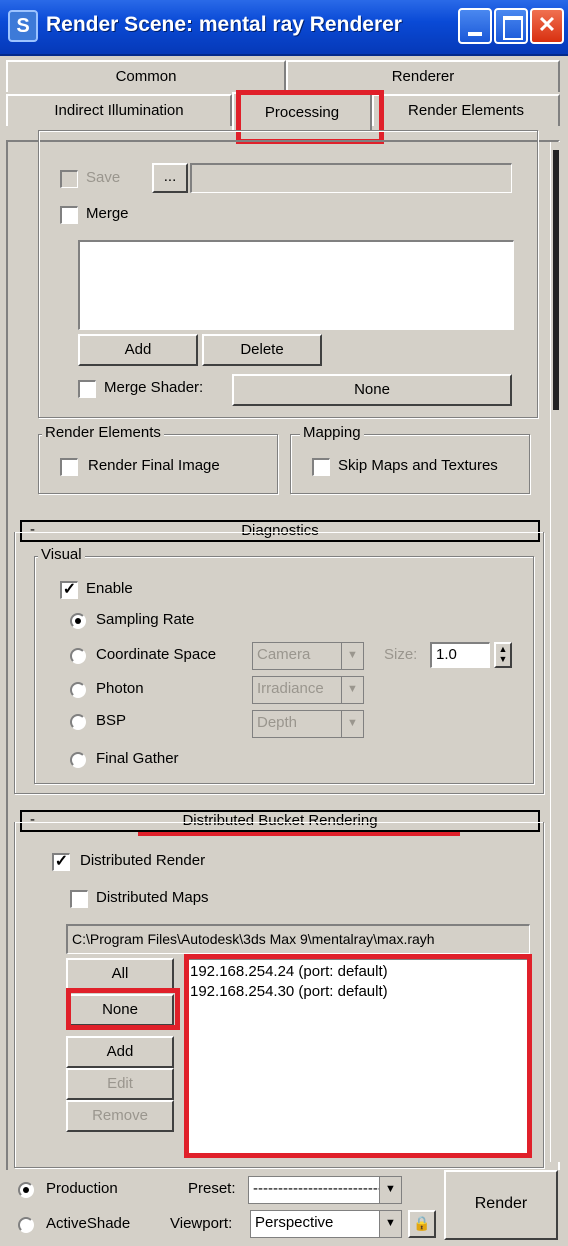 The image size is (568, 1246). Describe the element at coordinates (61, 554) in the screenshot. I see `visual-group-title: Visual` at that location.